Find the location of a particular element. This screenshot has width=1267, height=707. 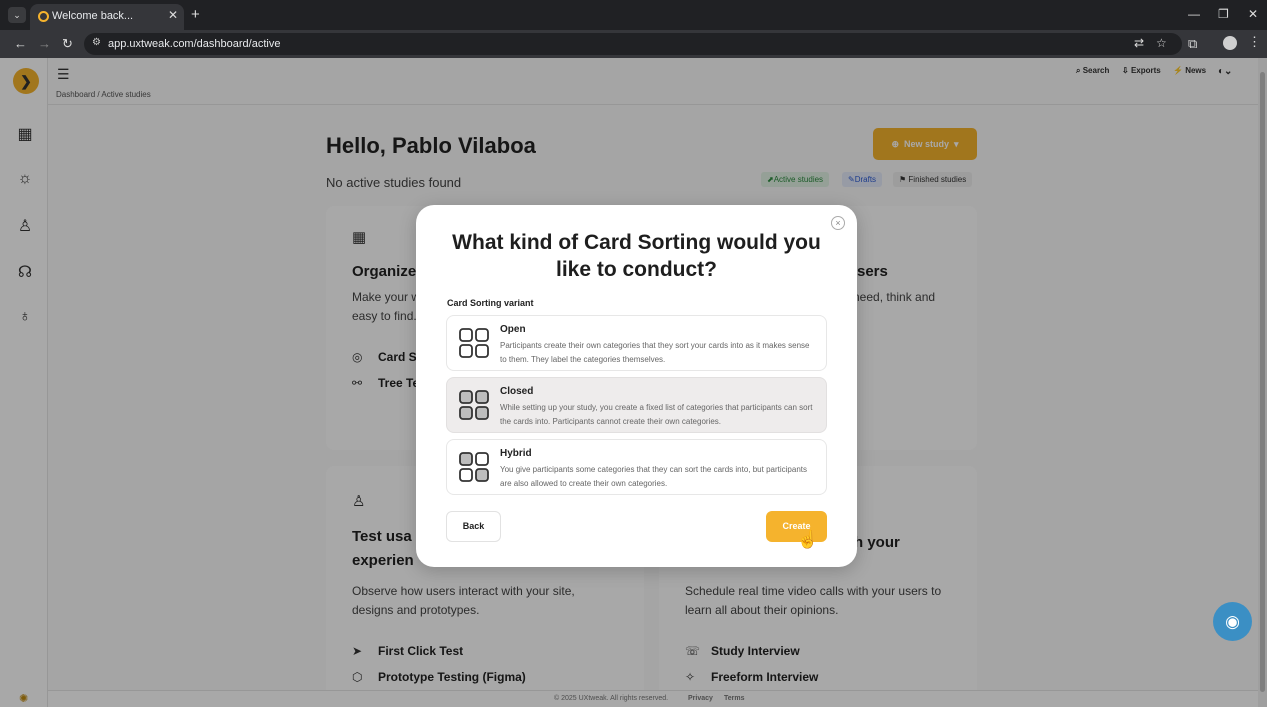

bookmark-star-icon: ☆ is located at coordinates (1161, 43).